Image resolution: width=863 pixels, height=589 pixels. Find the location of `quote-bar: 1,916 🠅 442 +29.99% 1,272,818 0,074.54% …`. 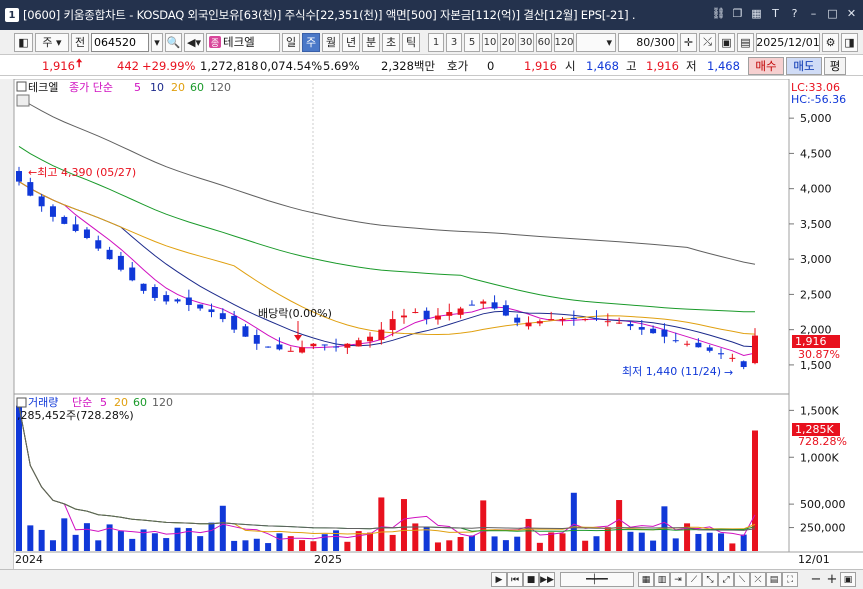

quote-bar: 1,916 🠅 442 +29.99% 1,272,818 0,074.54% … is located at coordinates (431, 66).